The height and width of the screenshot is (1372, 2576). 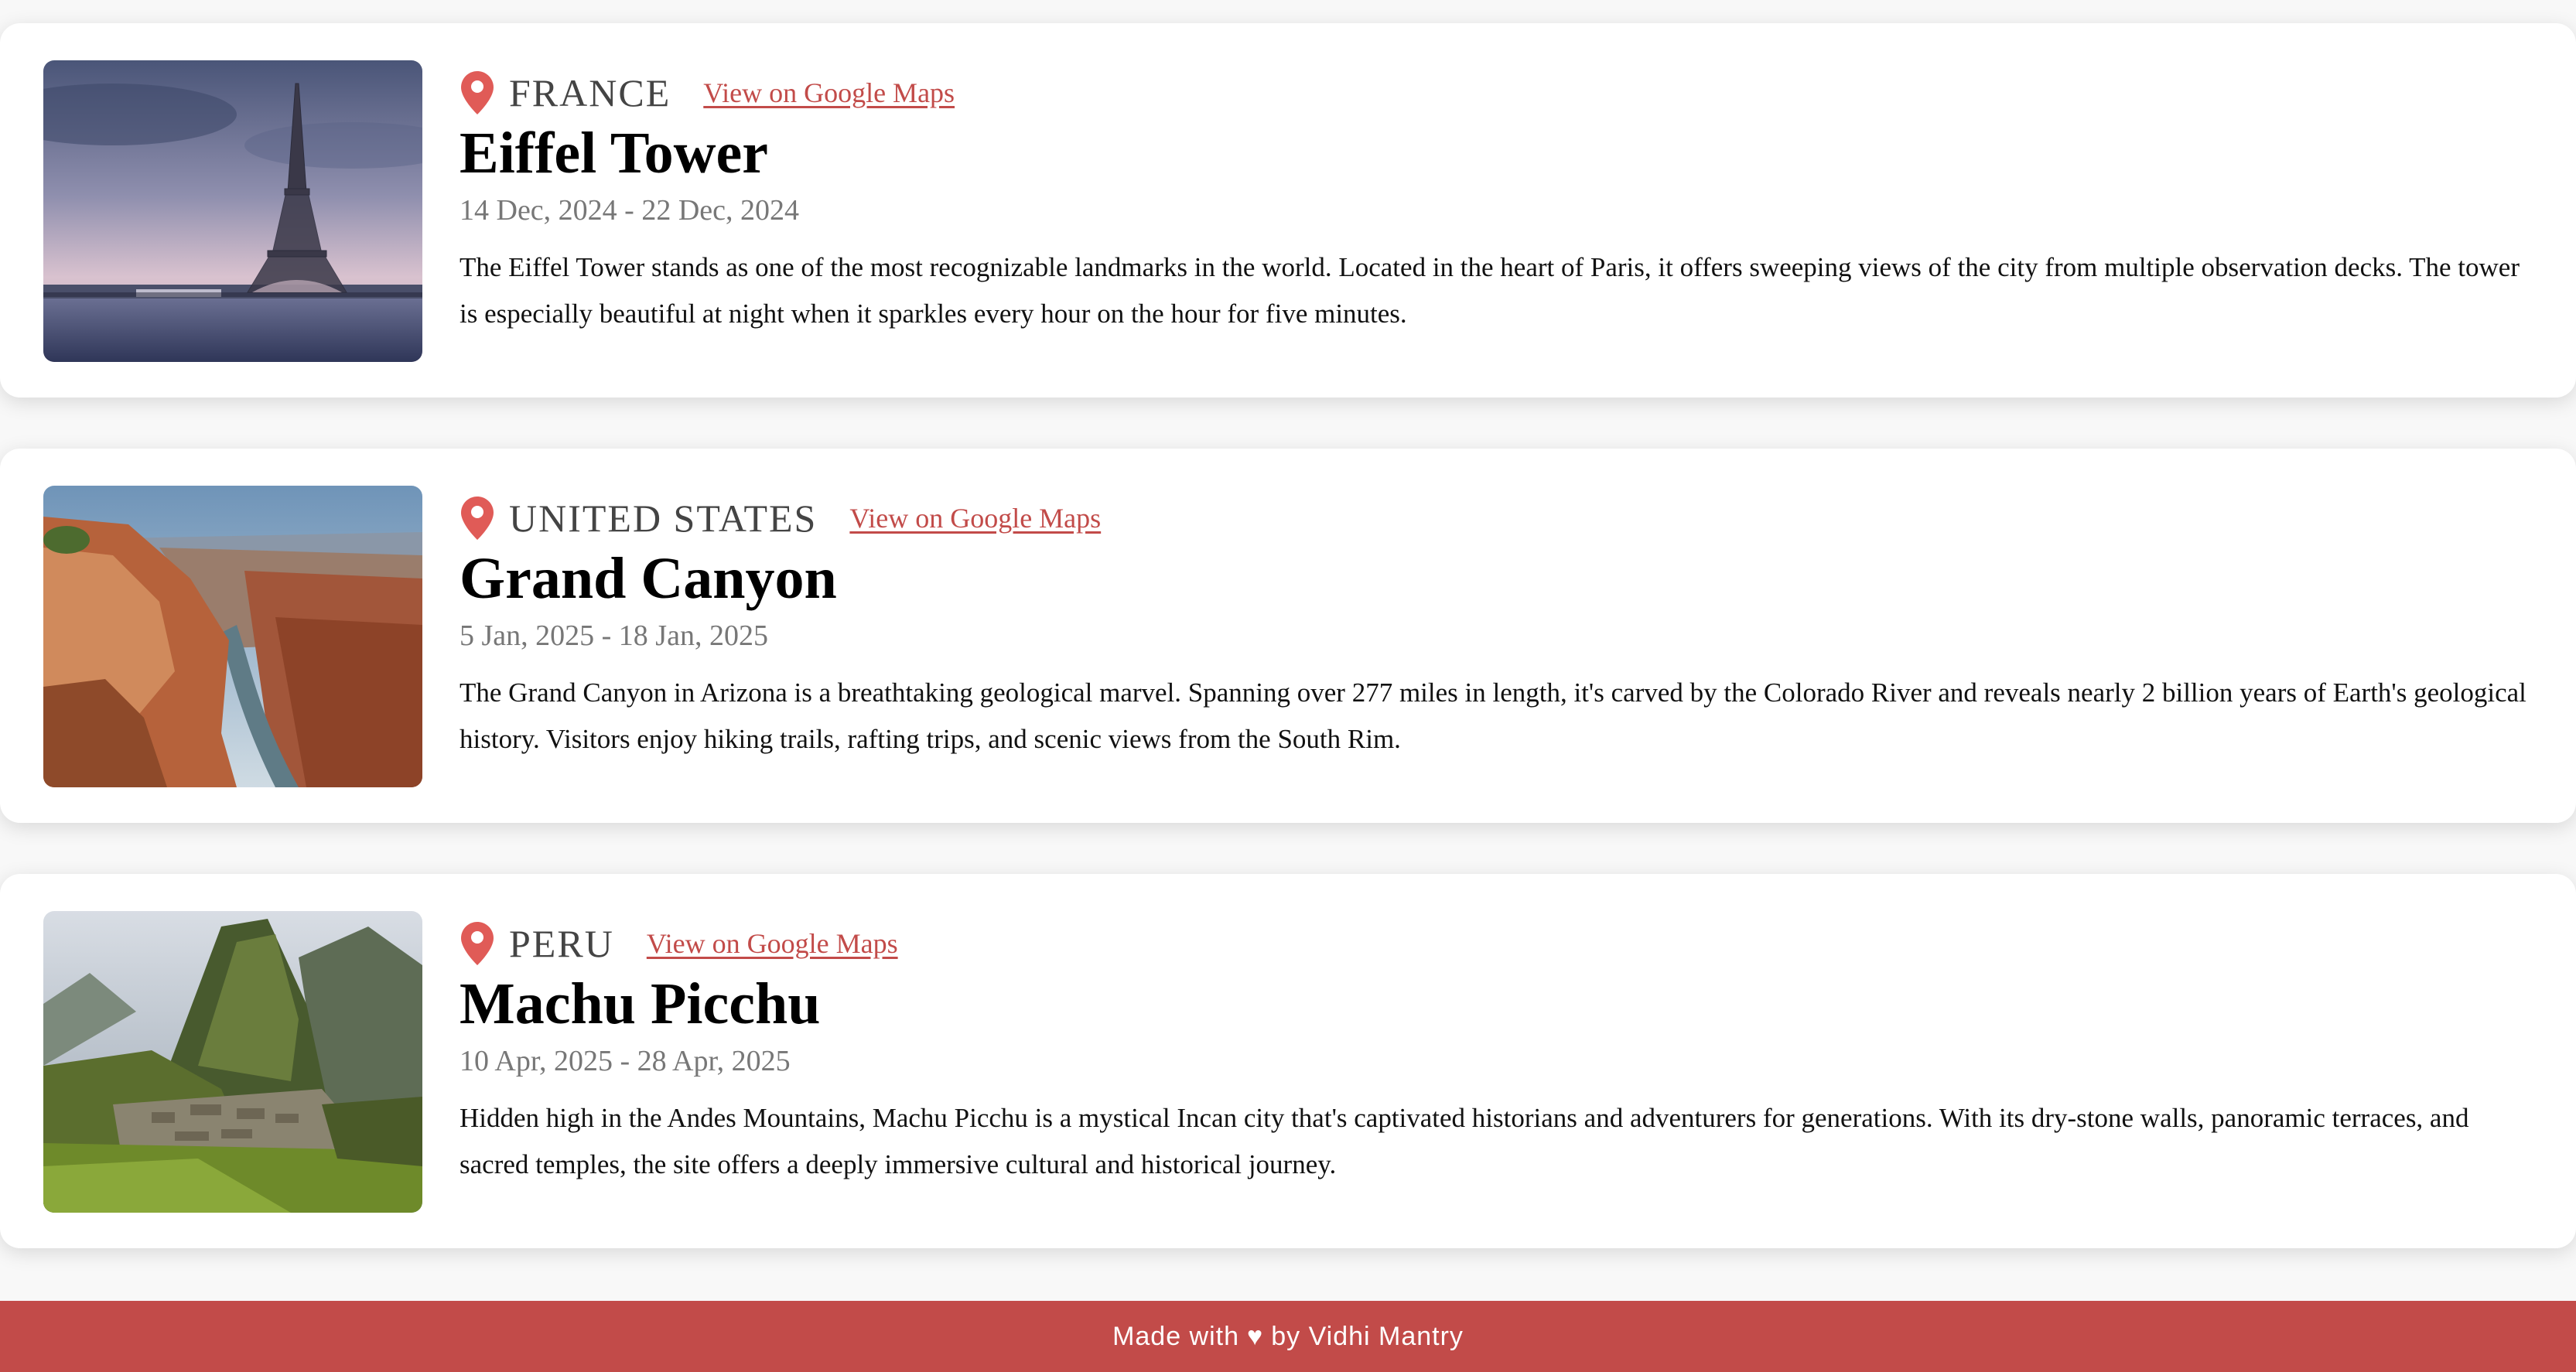 I want to click on location-row: FRANCE View on Google Maps, so click(x=1498, y=93).